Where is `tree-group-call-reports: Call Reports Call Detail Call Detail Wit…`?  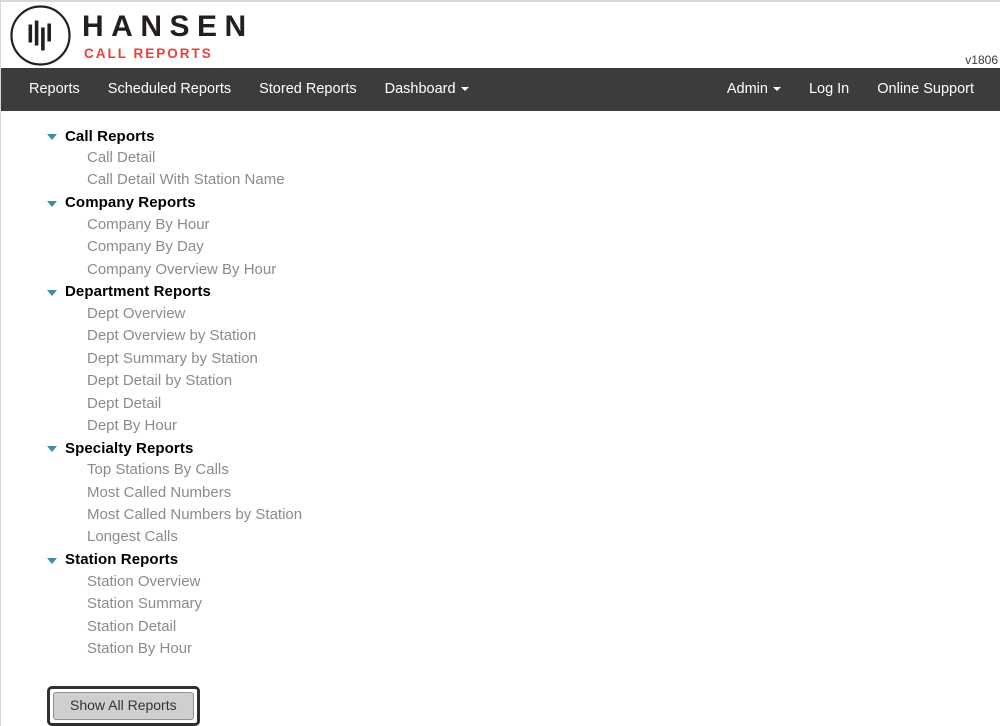 tree-group-call-reports: Call Reports Call Detail Call Detail Wit… is located at coordinates (523, 158).